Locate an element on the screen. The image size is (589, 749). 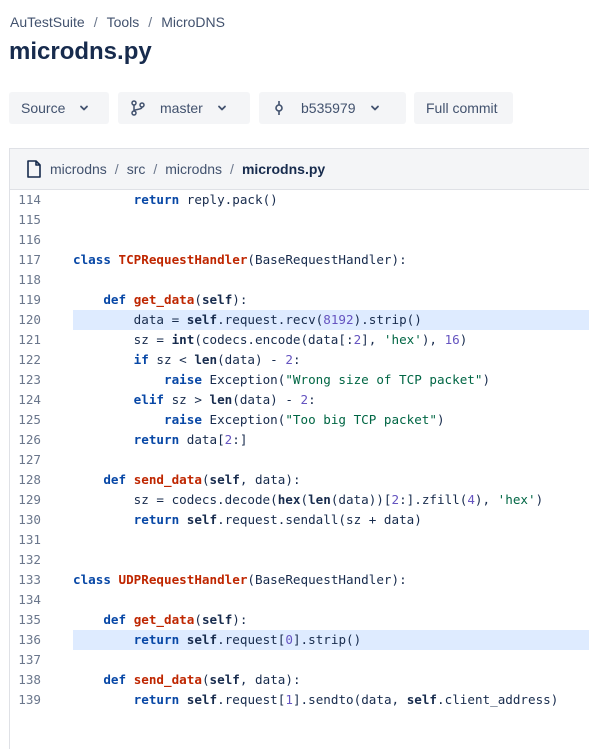
code-token: 'hex' is located at coordinates (516, 499).